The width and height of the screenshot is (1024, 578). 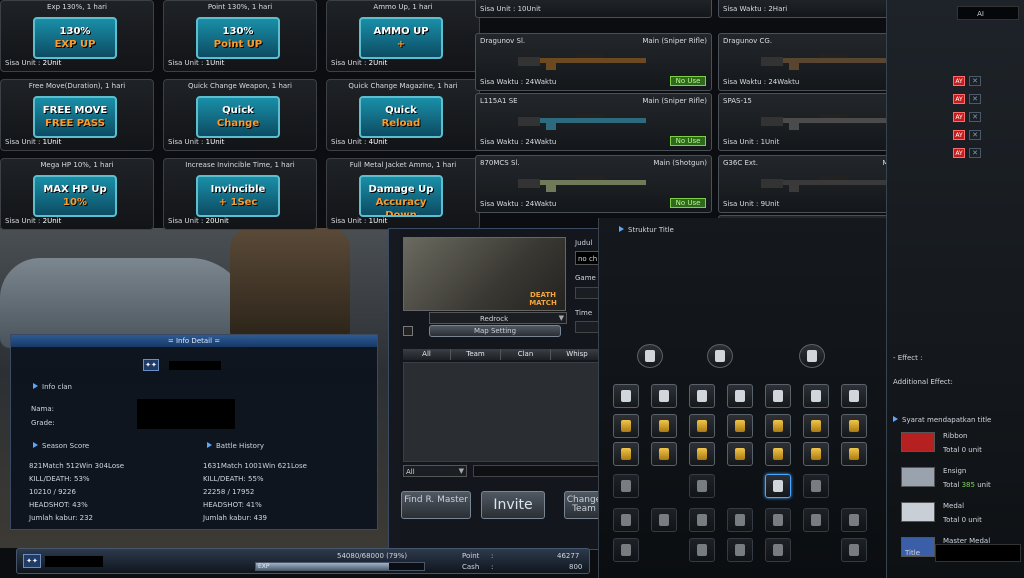 What do you see at coordinates (435, 471) in the screenshot?
I see `chat-filter-select: All ▼` at bounding box center [435, 471].